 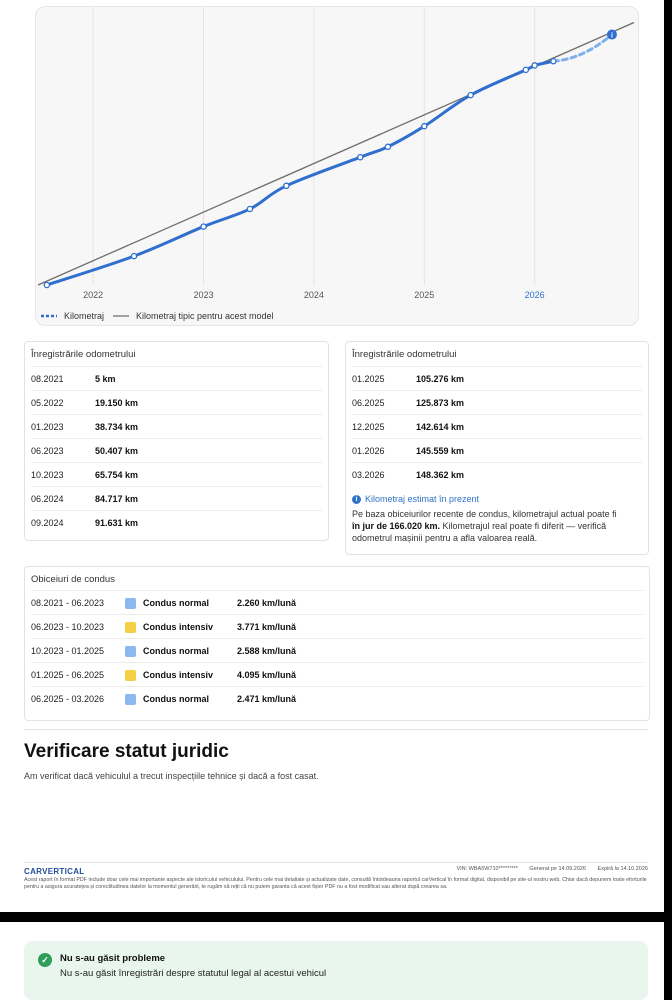 What do you see at coordinates (84, 316) in the screenshot?
I see `legend-mileage-label: Kilometraj` at bounding box center [84, 316].